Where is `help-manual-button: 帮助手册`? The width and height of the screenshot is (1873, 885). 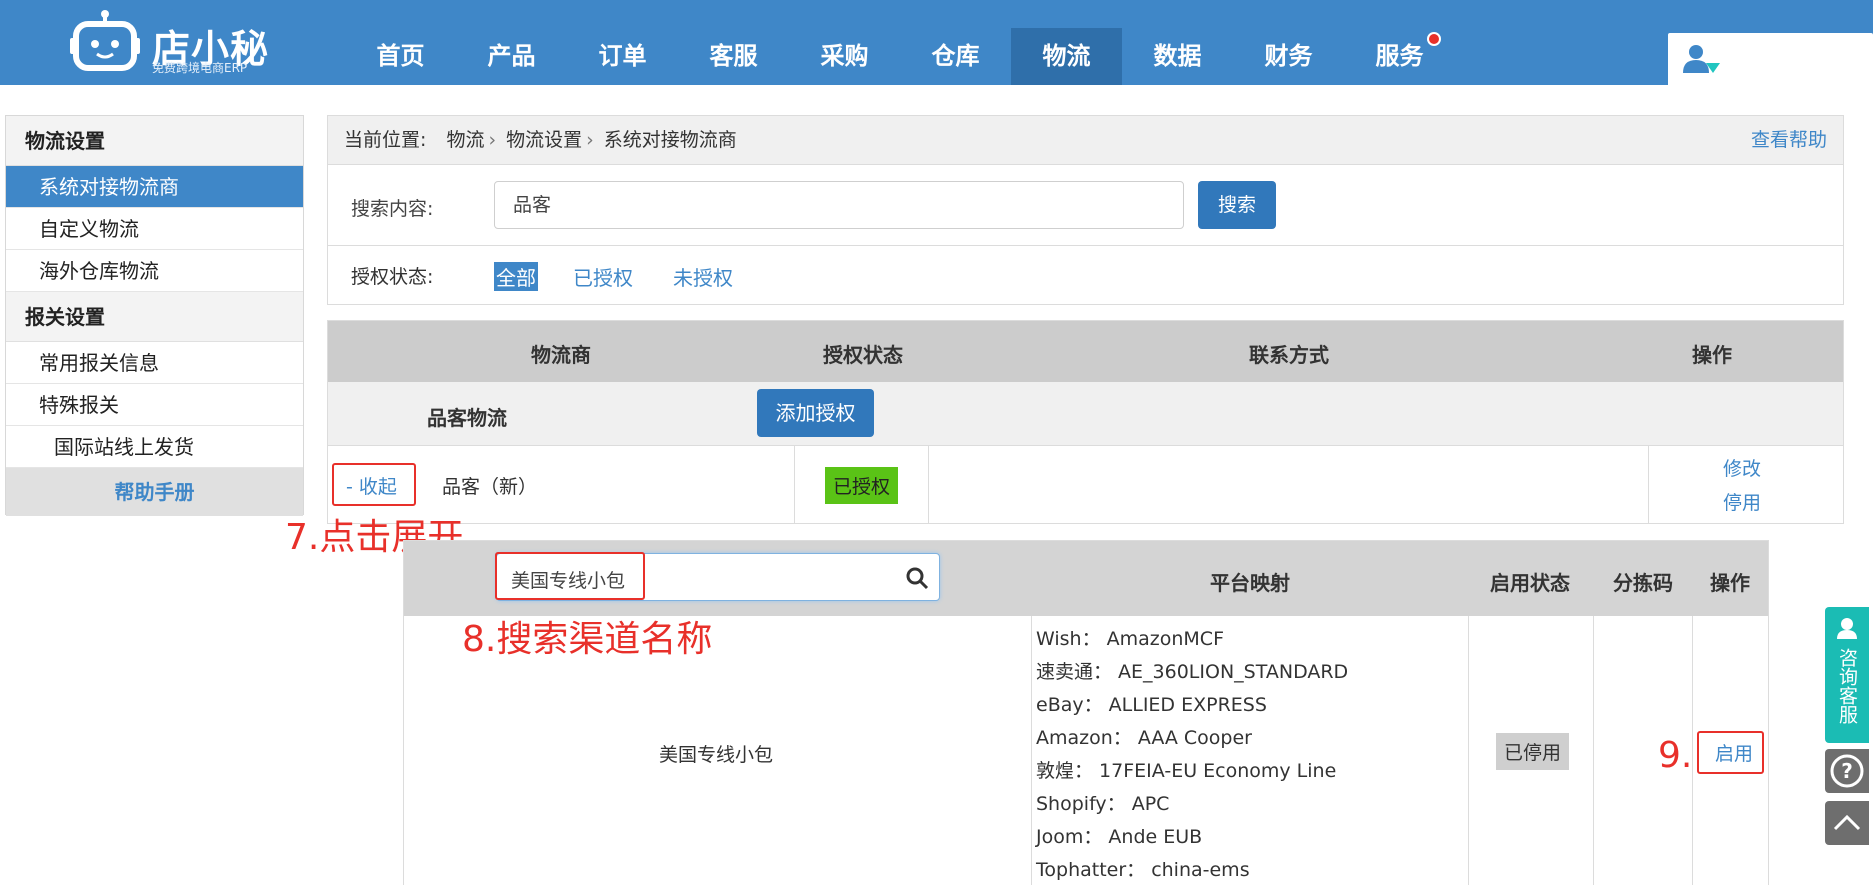
help-manual-button: 帮助手册 is located at coordinates (154, 492).